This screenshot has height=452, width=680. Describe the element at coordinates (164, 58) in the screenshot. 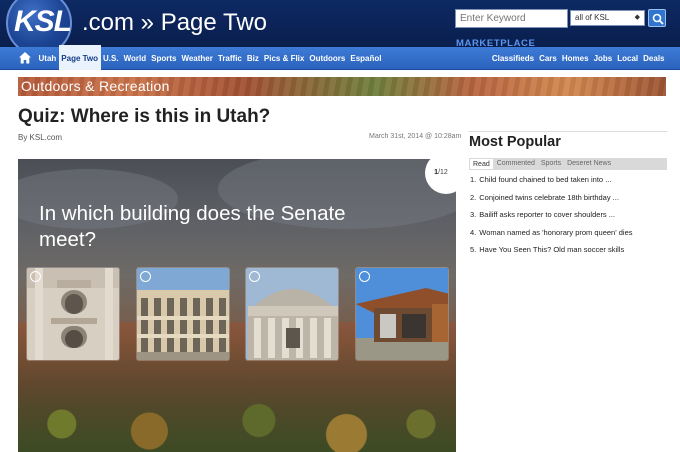

I see `nav-item-sports: Sports` at that location.